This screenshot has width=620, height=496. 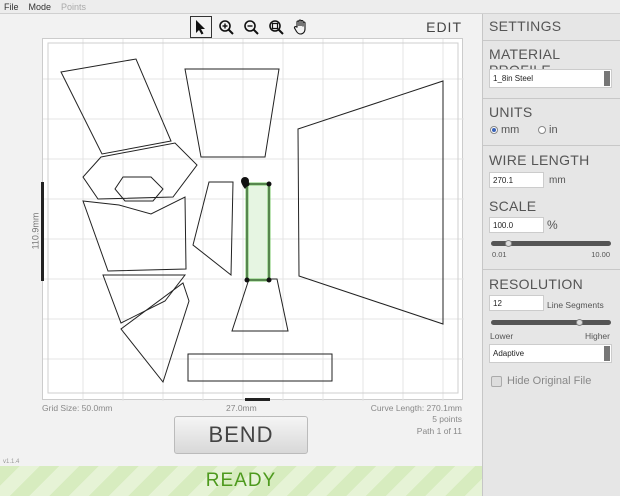 I want to click on selected-path-highlight, so click(x=258, y=232).